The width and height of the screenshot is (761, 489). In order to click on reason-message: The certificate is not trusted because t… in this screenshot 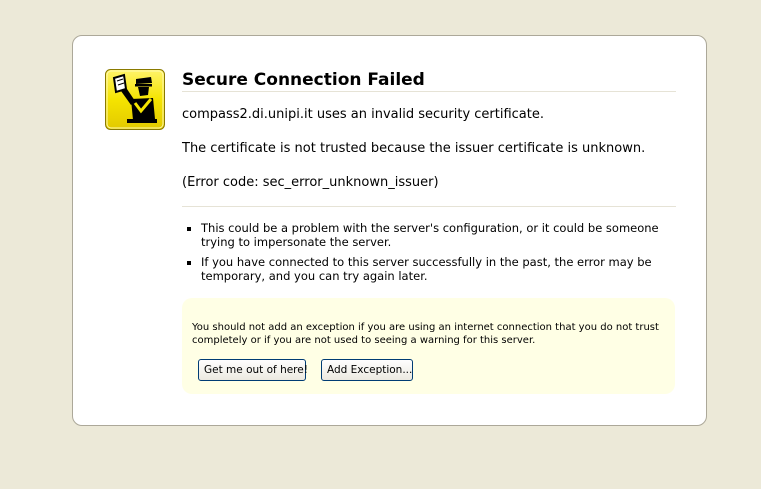, I will do `click(414, 148)`.